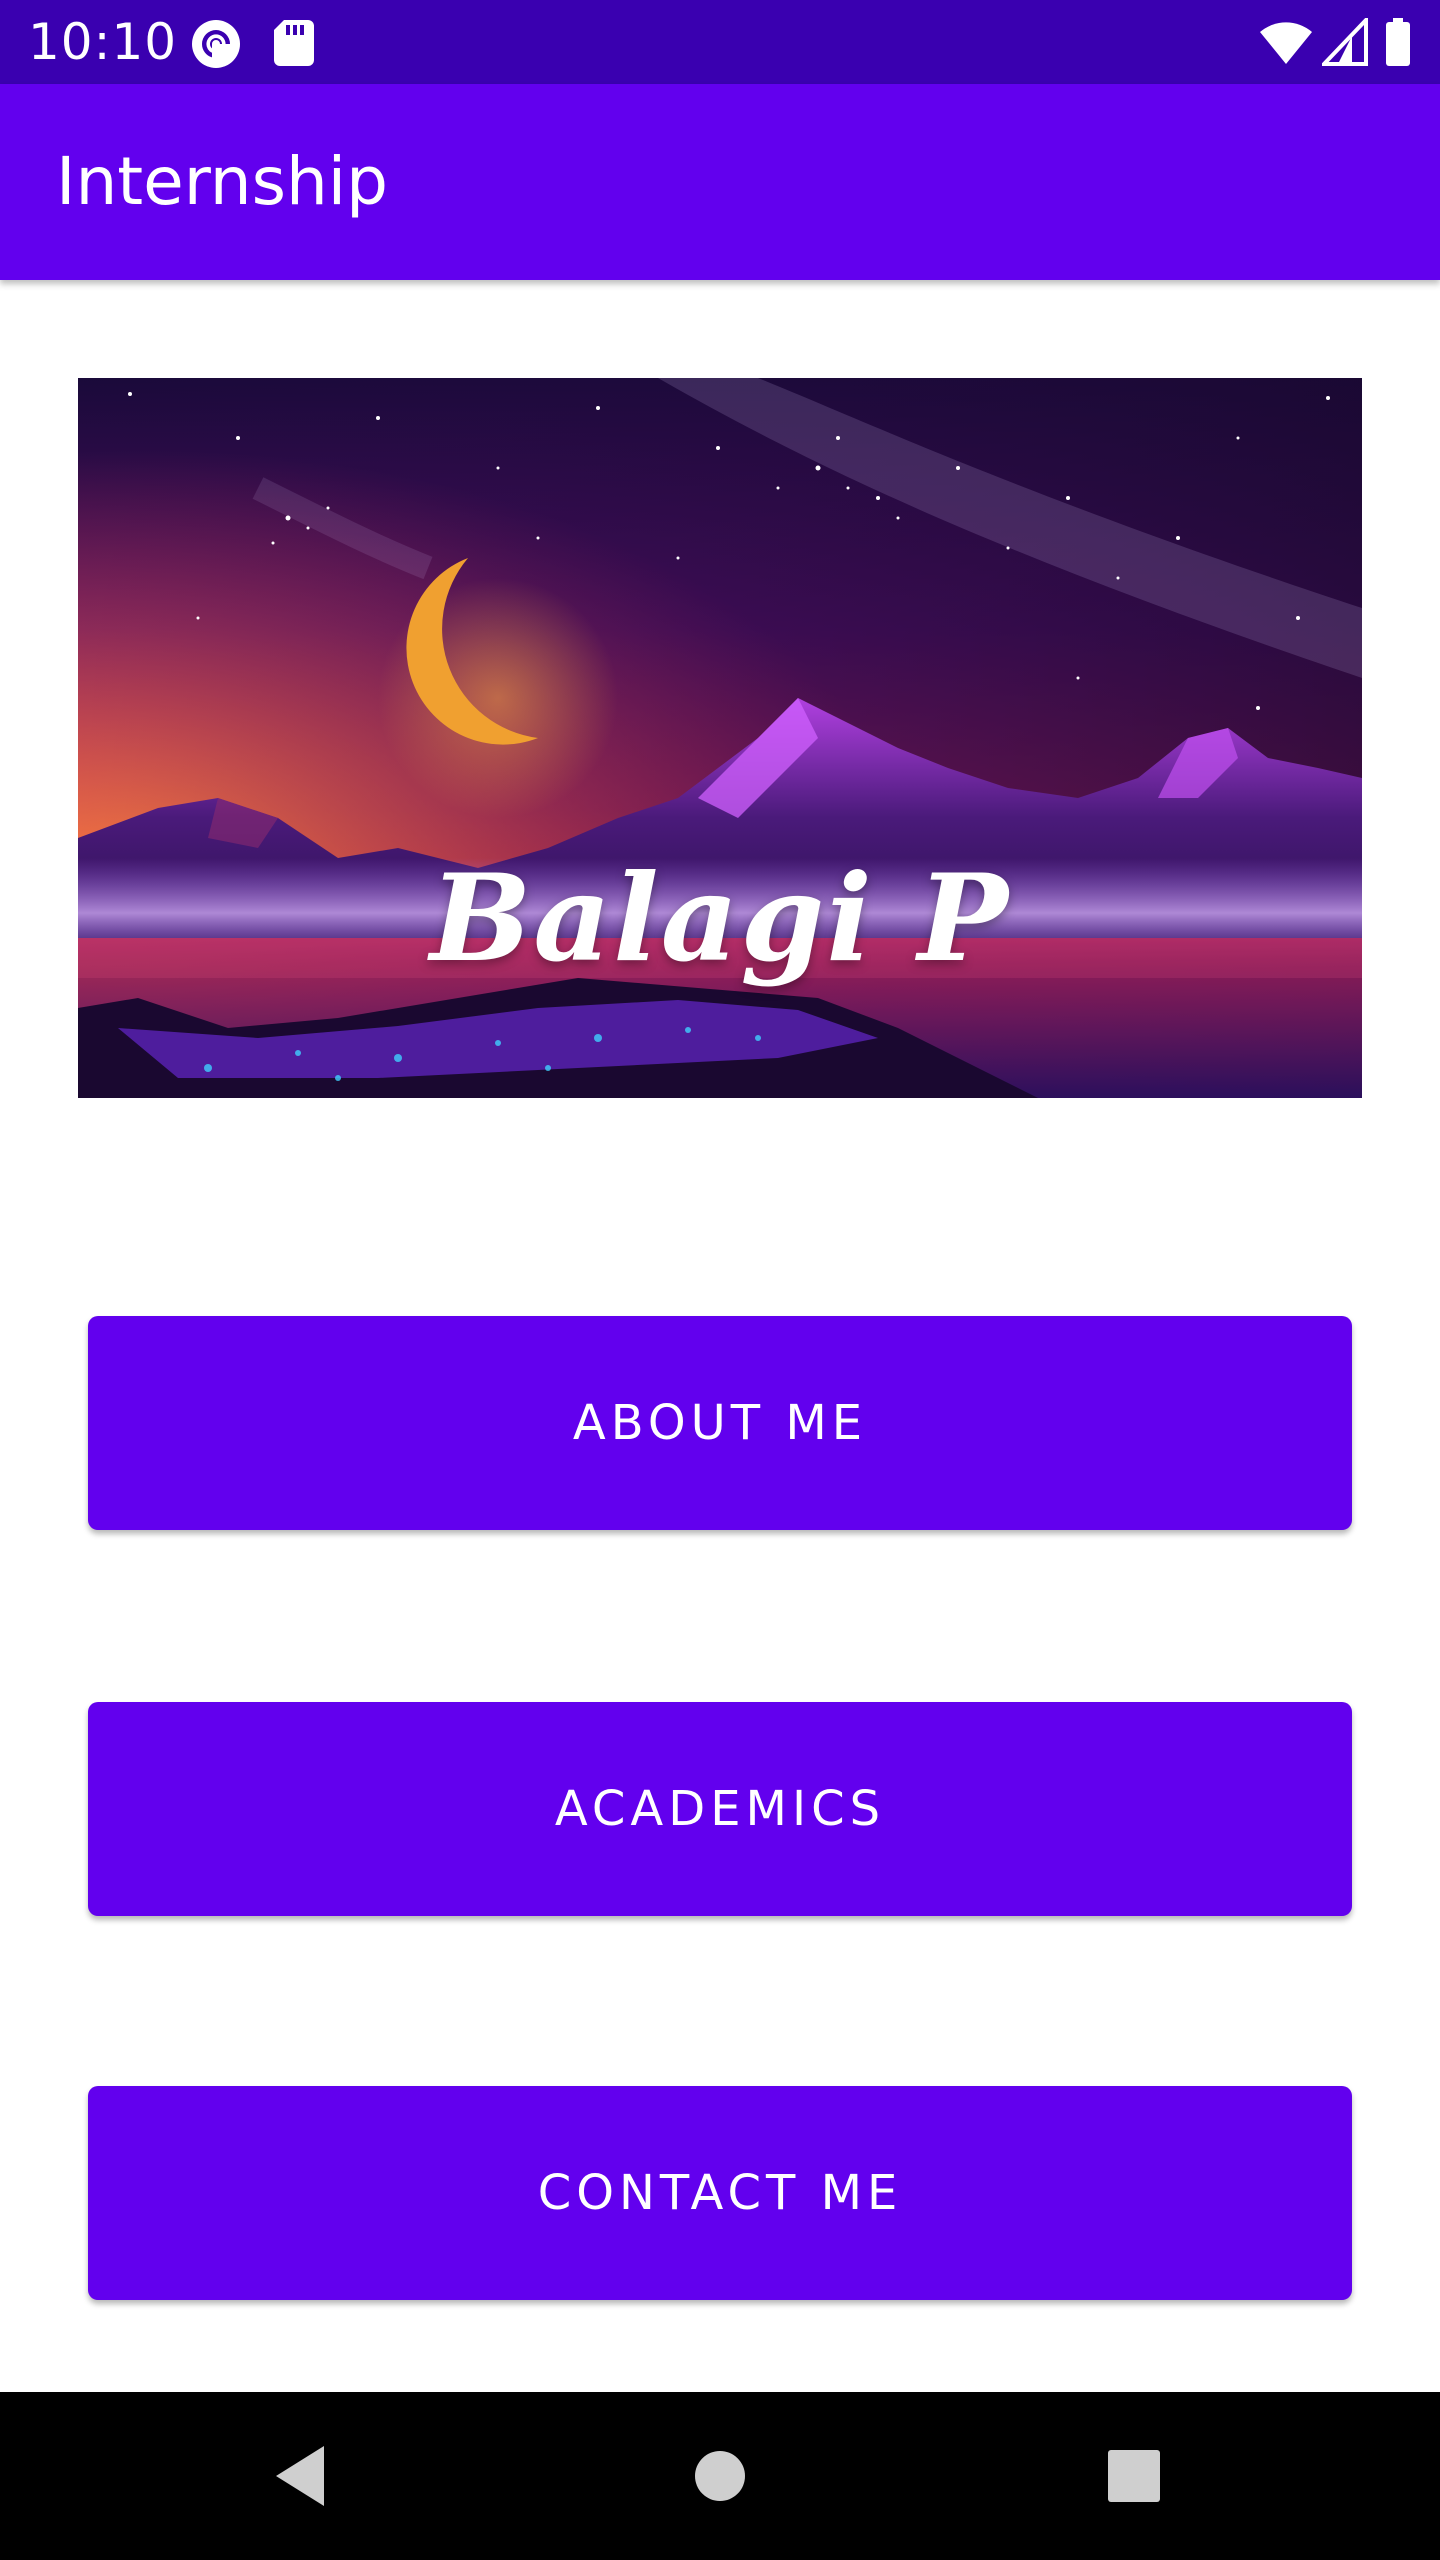 This screenshot has width=1440, height=2560. I want to click on navigation-bar, so click(720, 2476).